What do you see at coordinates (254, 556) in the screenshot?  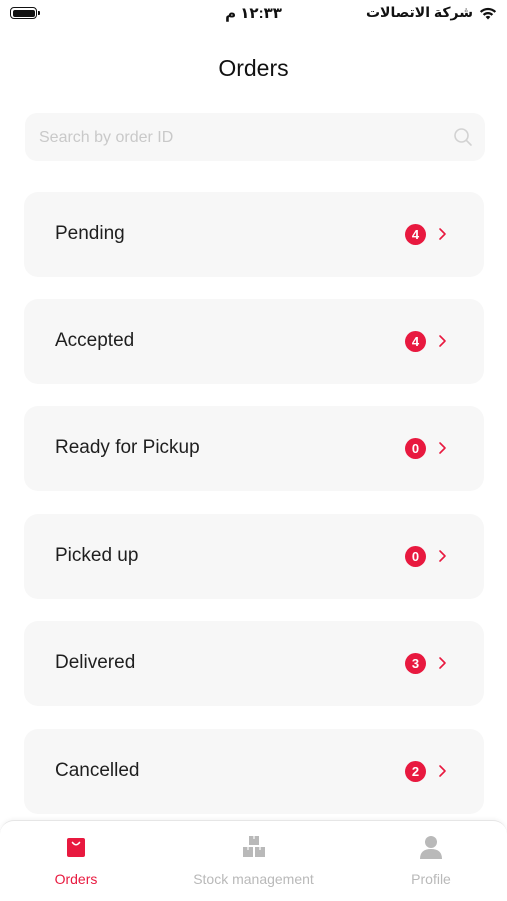 I see `order-status-picked-up: Picked up 0` at bounding box center [254, 556].